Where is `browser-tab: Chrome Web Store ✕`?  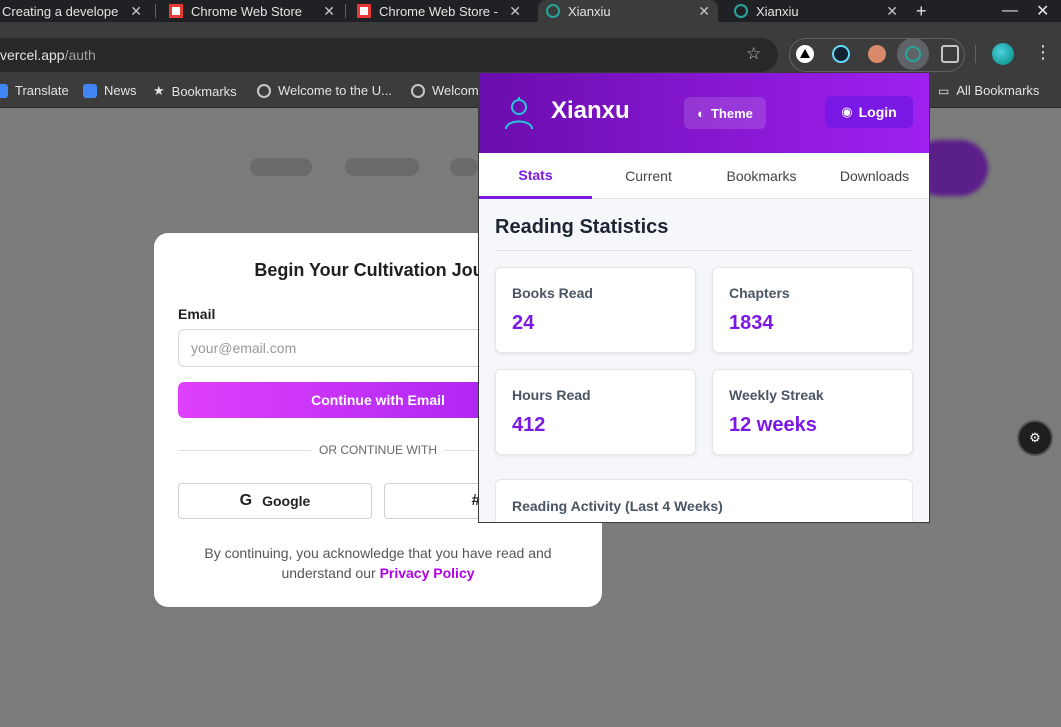 browser-tab: Chrome Web Store ✕ is located at coordinates (252, 11).